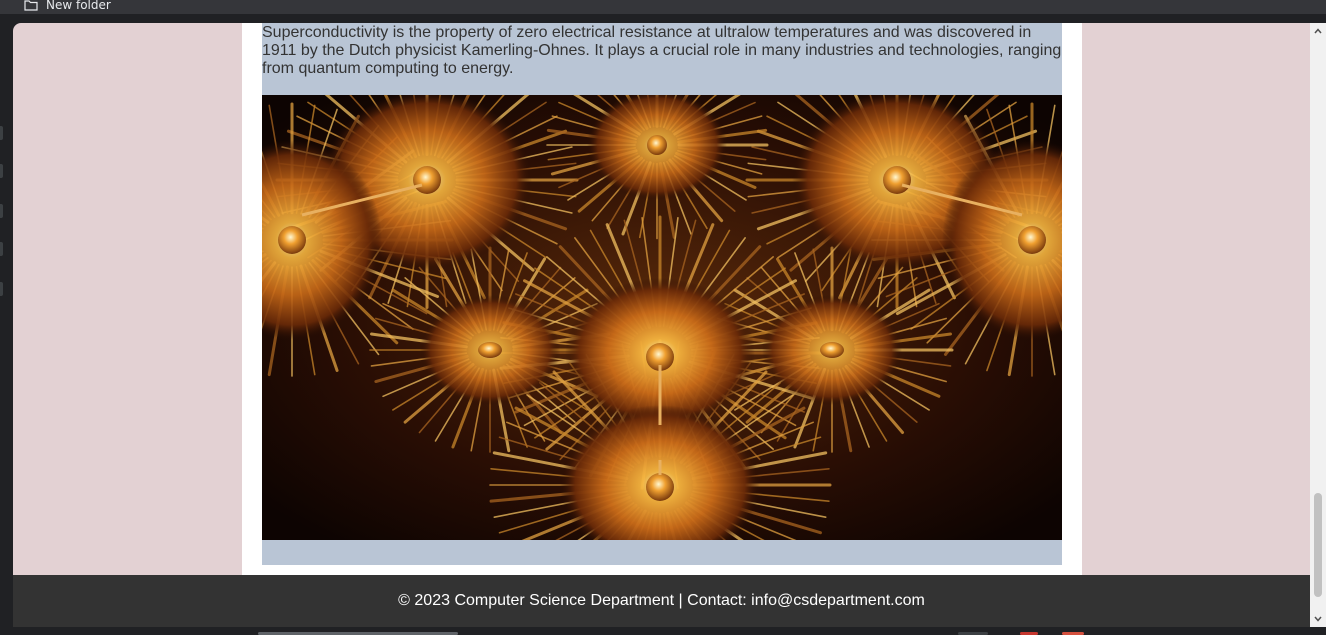 The image size is (1326, 635). What do you see at coordinates (78, 6) in the screenshot?
I see `bookmark-label: New folder` at bounding box center [78, 6].